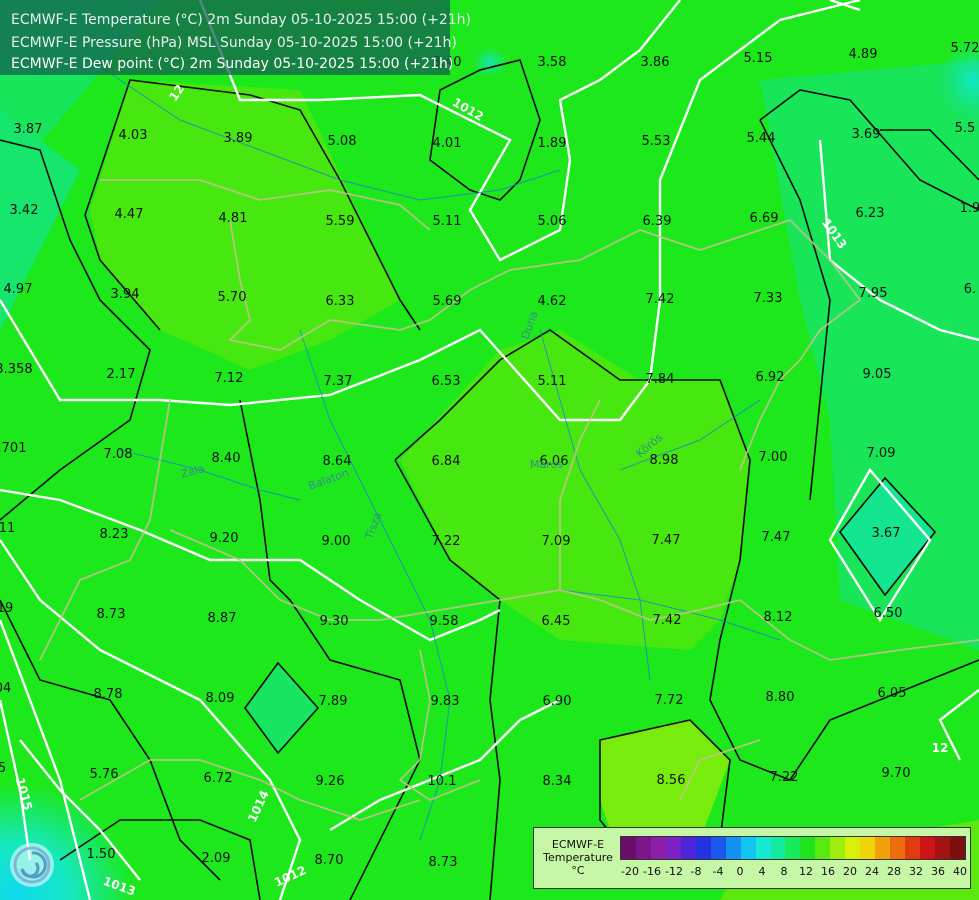  What do you see at coordinates (337, 461) in the screenshot?
I see `value-label: 8.64` at bounding box center [337, 461].